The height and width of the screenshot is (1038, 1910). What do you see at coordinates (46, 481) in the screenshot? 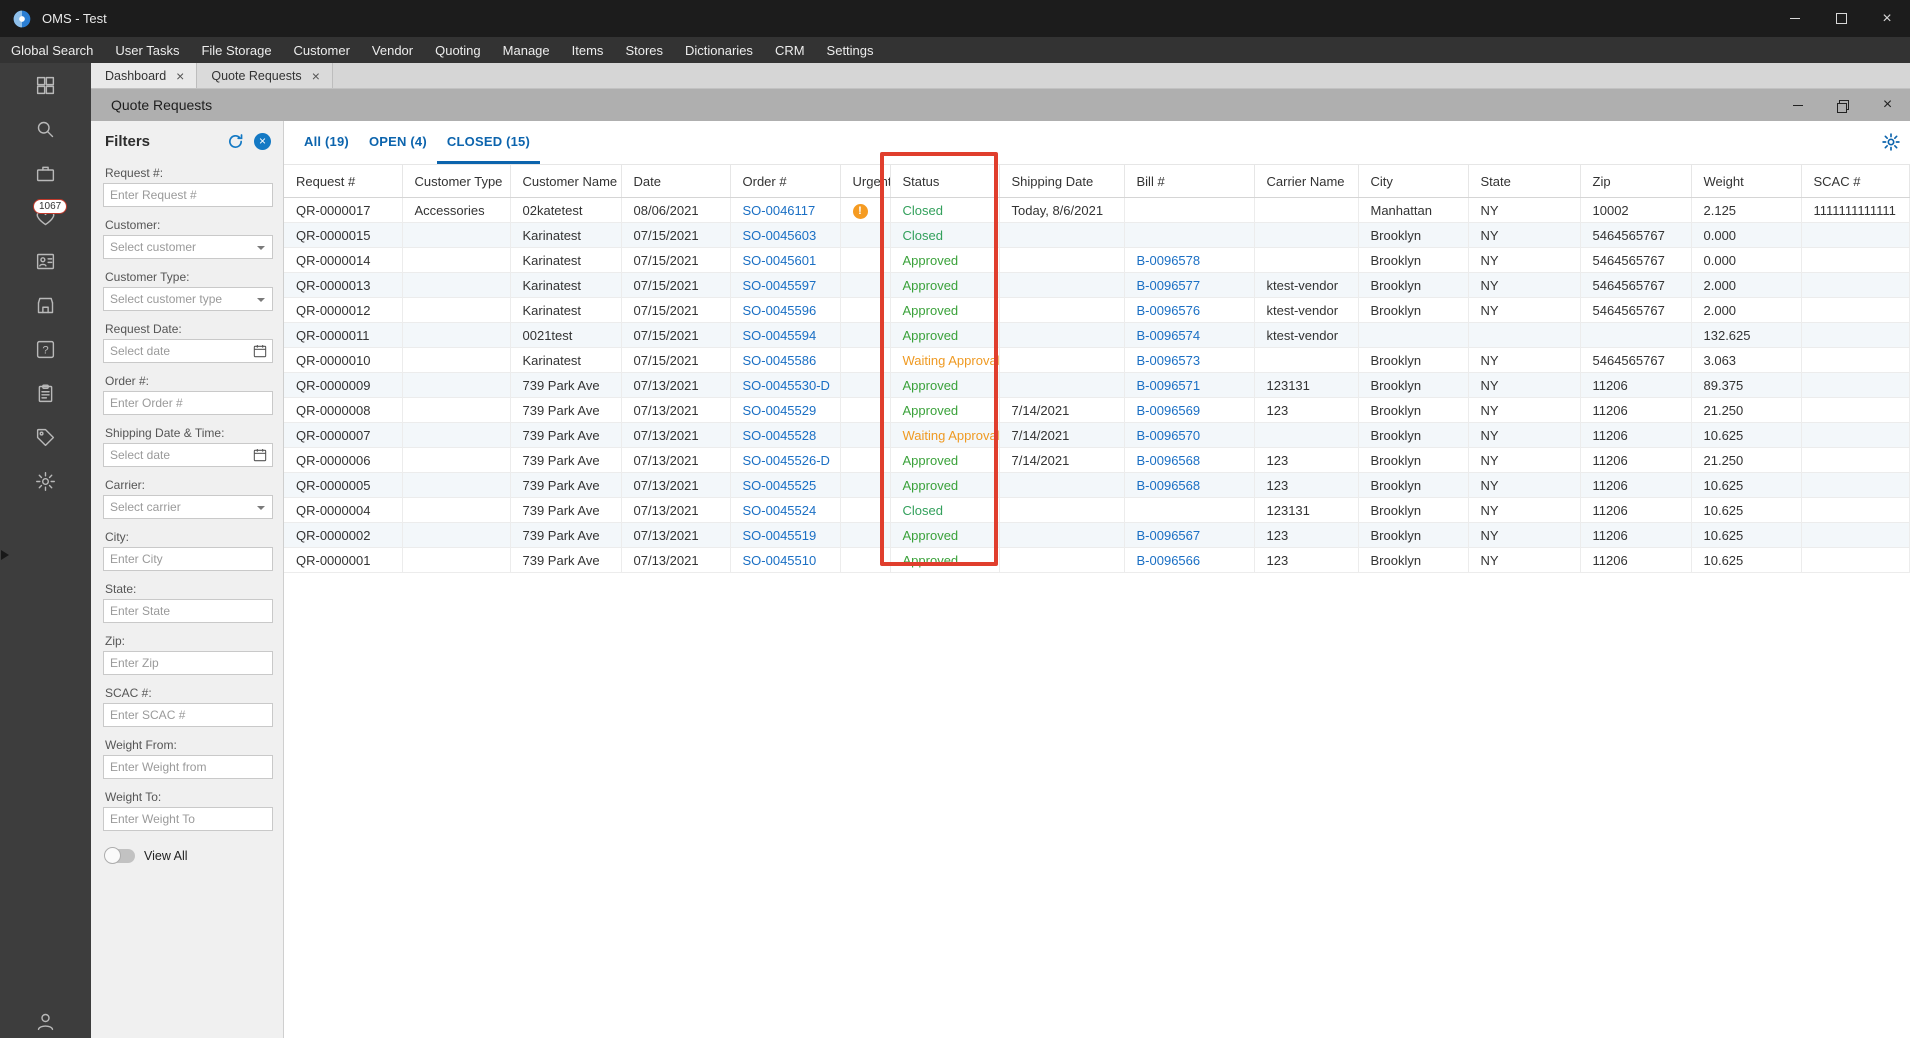
I see `settings-icon` at bounding box center [46, 481].